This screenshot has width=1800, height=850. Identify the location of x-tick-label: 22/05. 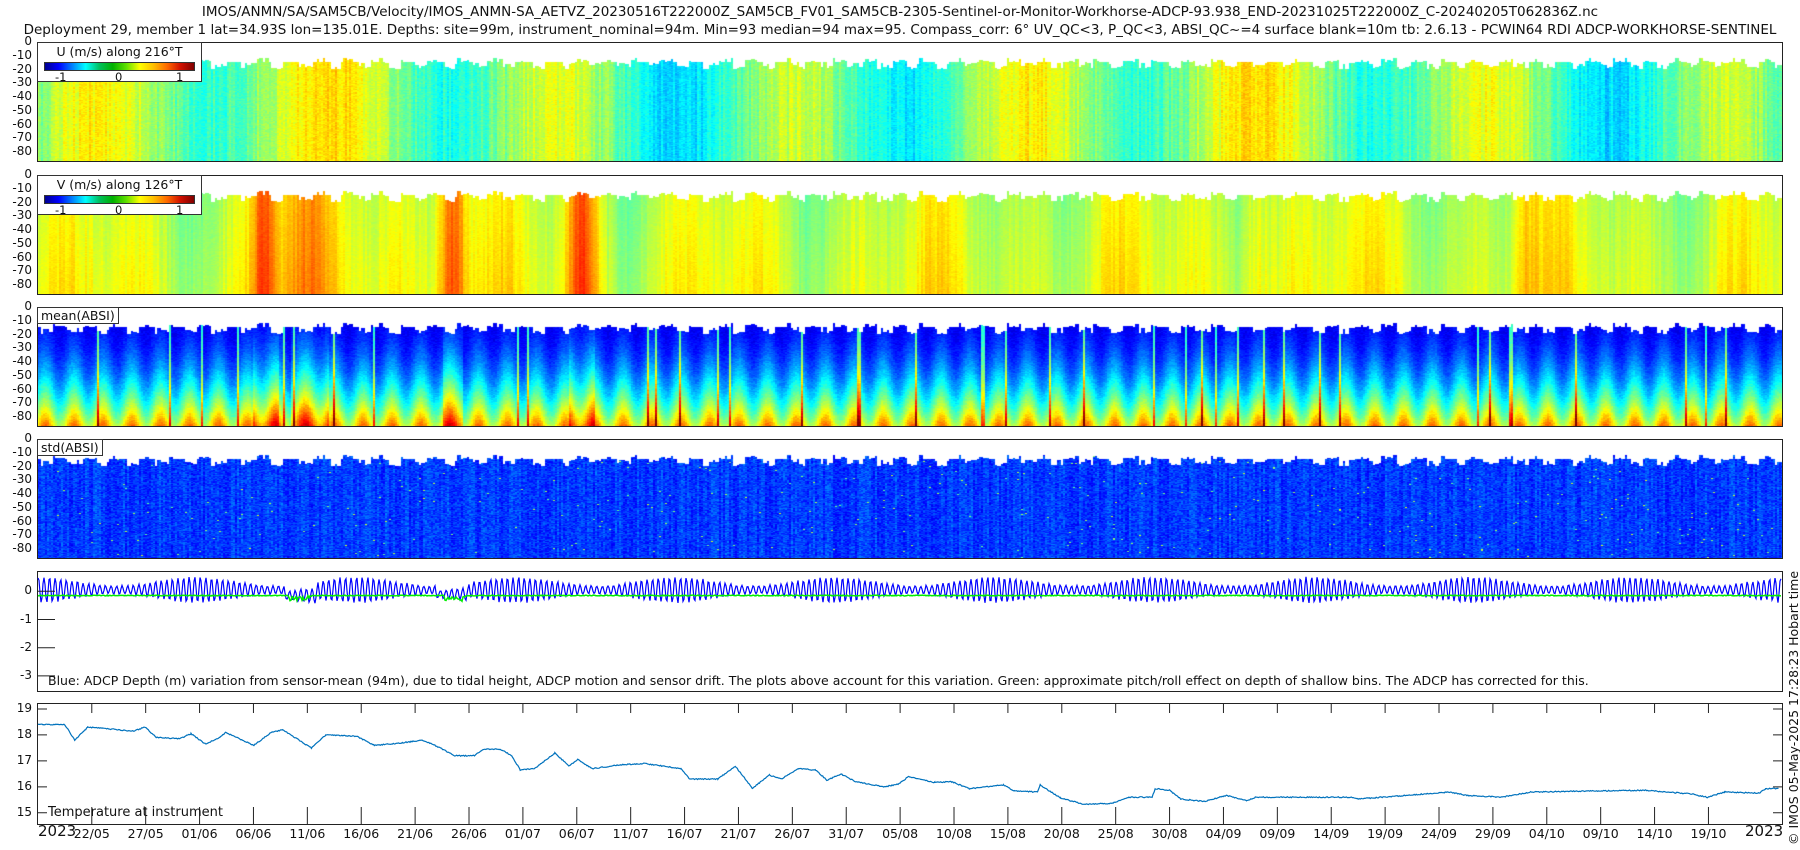
(91, 833).